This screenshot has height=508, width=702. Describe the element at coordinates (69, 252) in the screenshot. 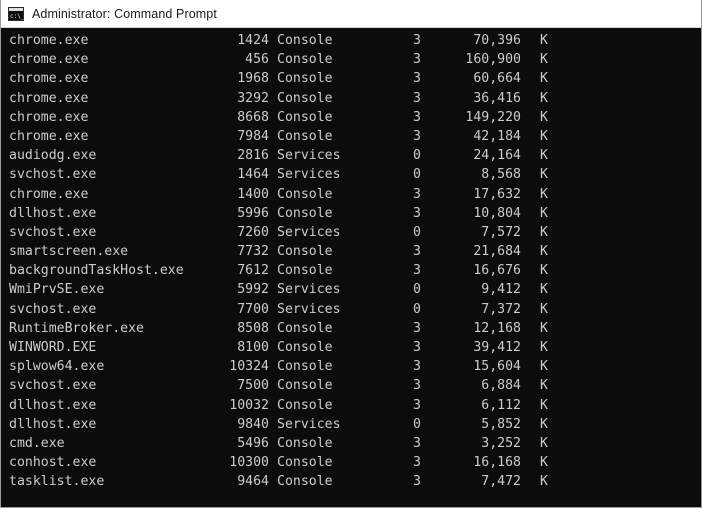

I see `row-image-name: smartscreen.exe` at that location.